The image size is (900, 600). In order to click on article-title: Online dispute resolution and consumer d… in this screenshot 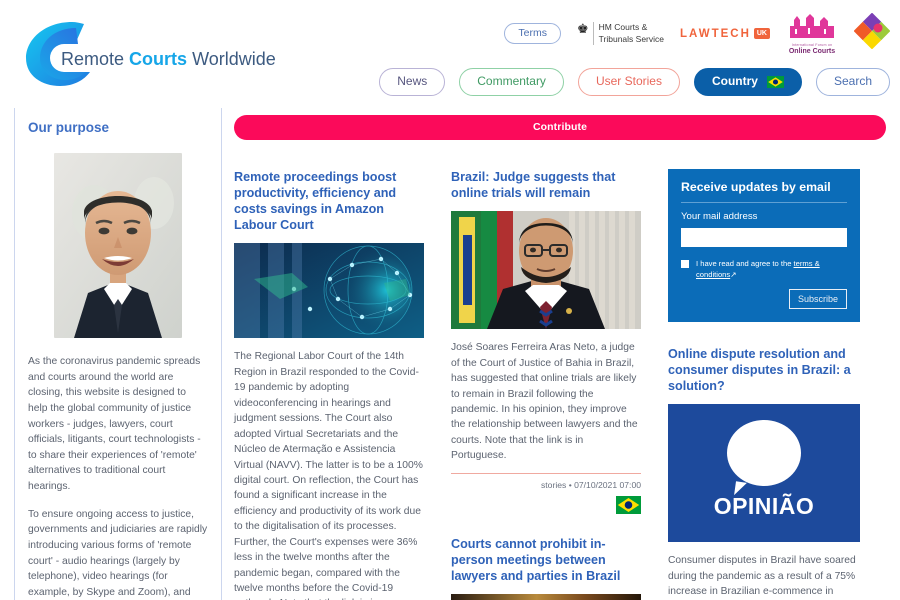, I will do `click(764, 370)`.